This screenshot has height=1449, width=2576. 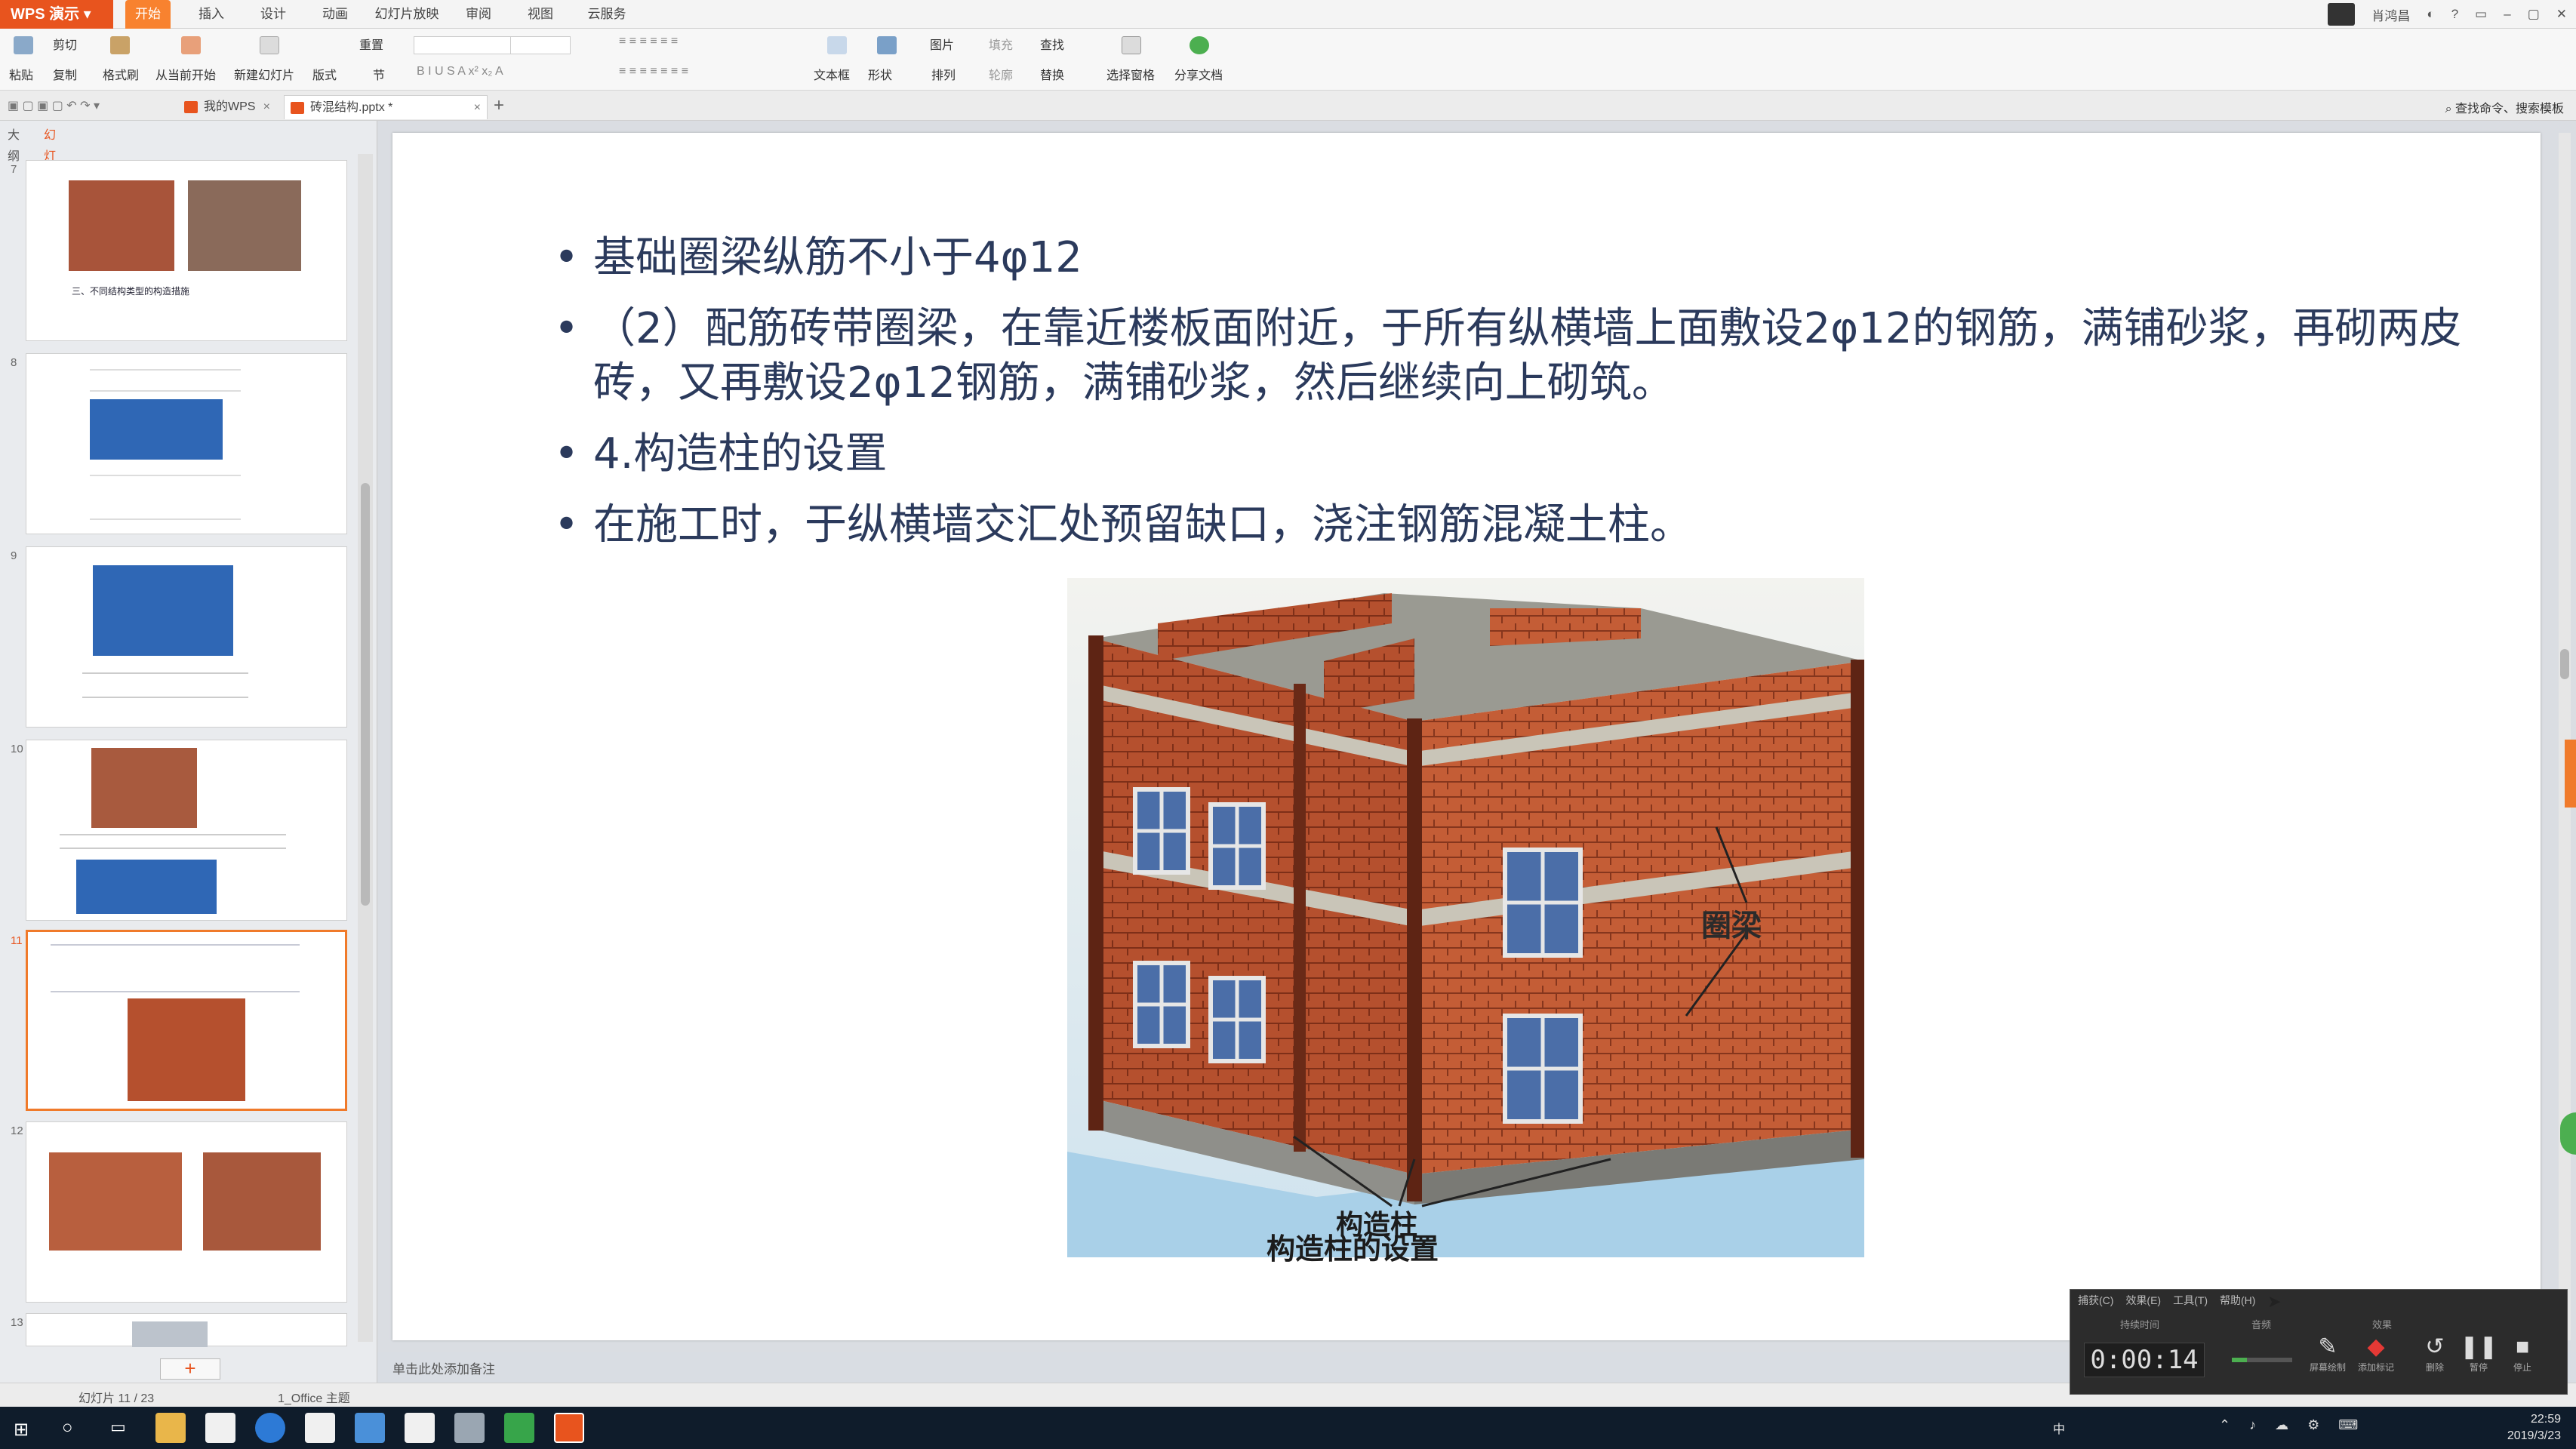 I want to click on ime-indicator: 中, so click(x=2059, y=1428).